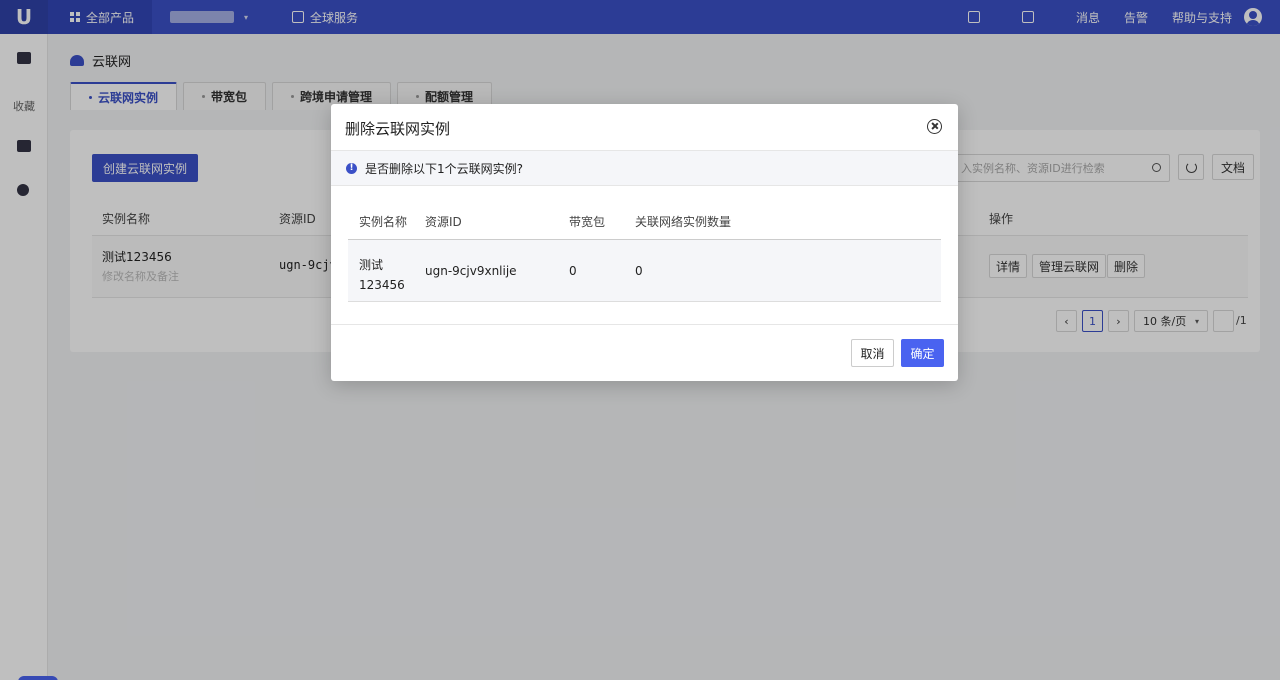 The height and width of the screenshot is (680, 1280). I want to click on column-header: 带宽包, so click(587, 222).